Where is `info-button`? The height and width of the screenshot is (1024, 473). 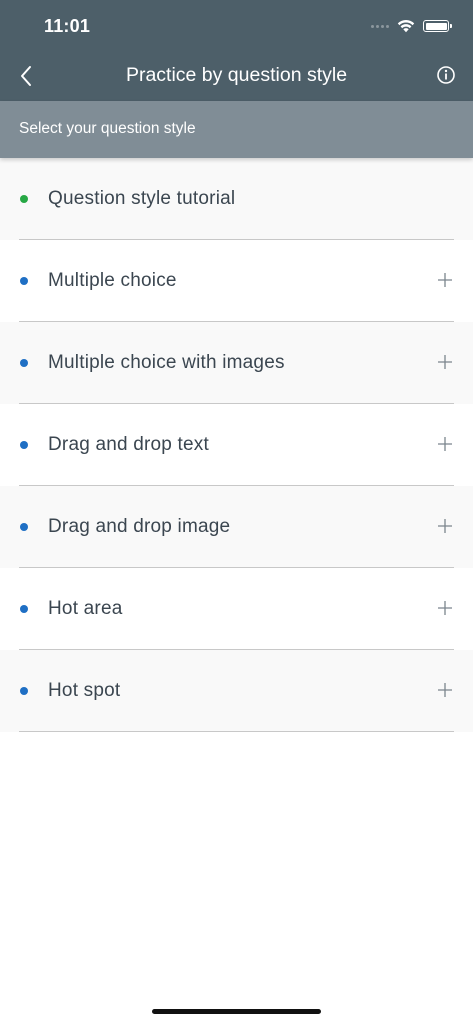
info-button is located at coordinates (446, 75).